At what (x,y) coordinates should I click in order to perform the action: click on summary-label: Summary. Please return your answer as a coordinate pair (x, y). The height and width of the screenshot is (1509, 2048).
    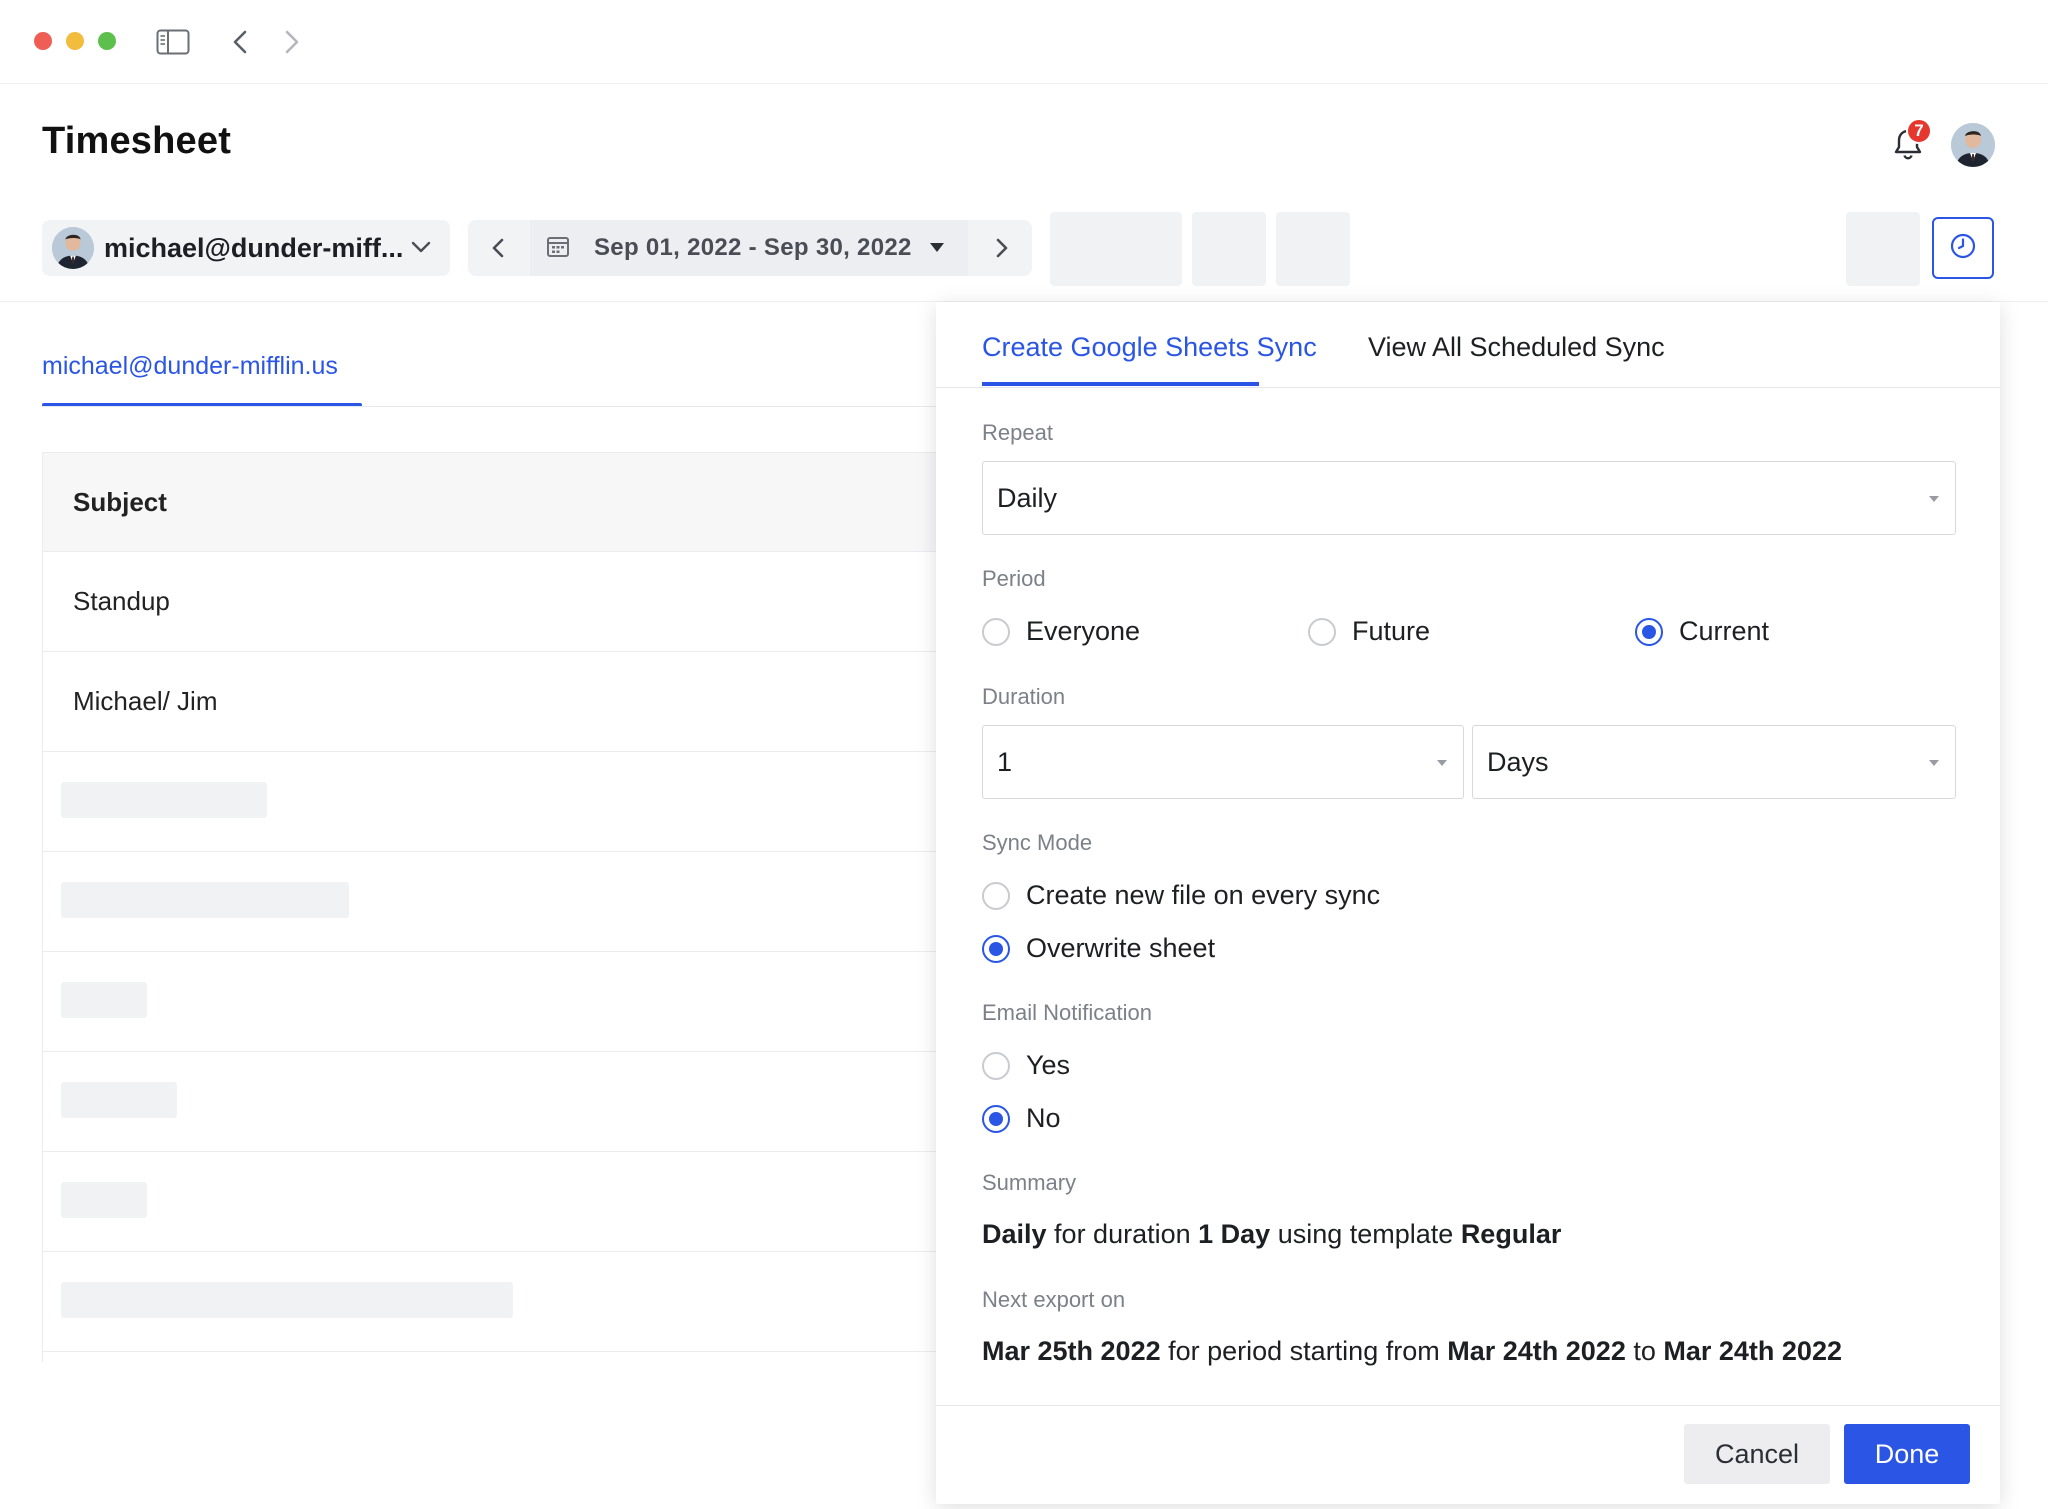
    Looking at the image, I should click on (1029, 1182).